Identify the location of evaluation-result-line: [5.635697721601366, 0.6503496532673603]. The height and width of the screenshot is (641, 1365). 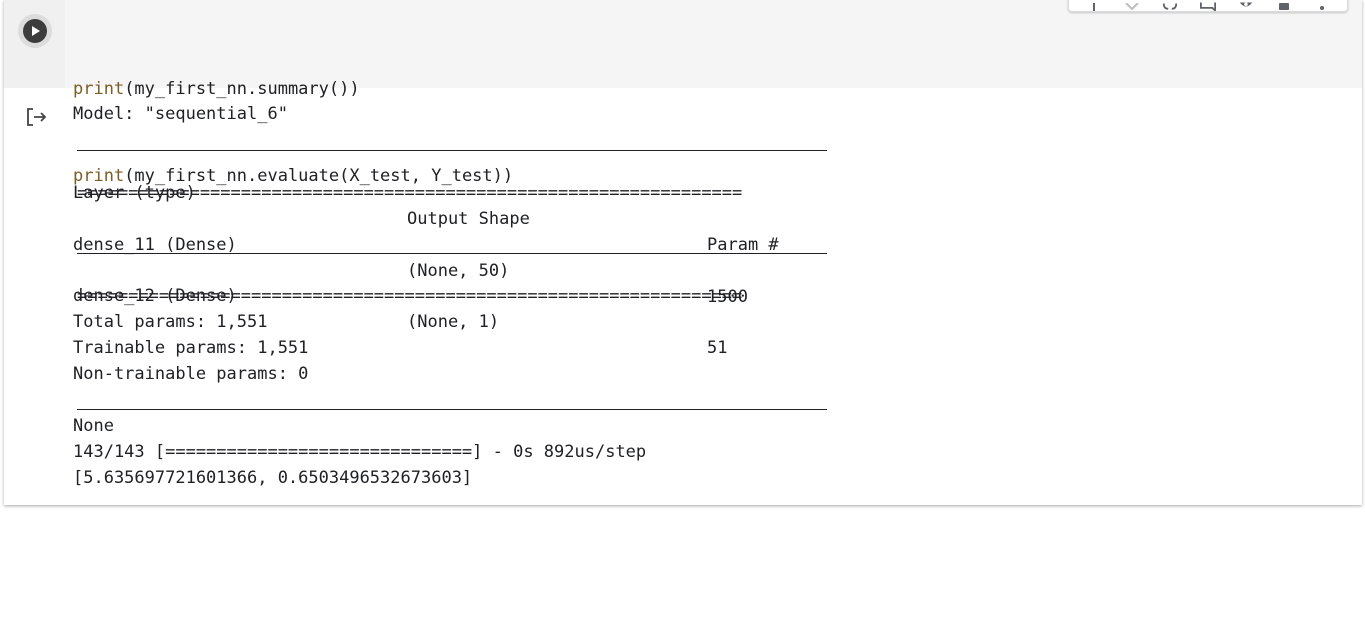
(273, 478).